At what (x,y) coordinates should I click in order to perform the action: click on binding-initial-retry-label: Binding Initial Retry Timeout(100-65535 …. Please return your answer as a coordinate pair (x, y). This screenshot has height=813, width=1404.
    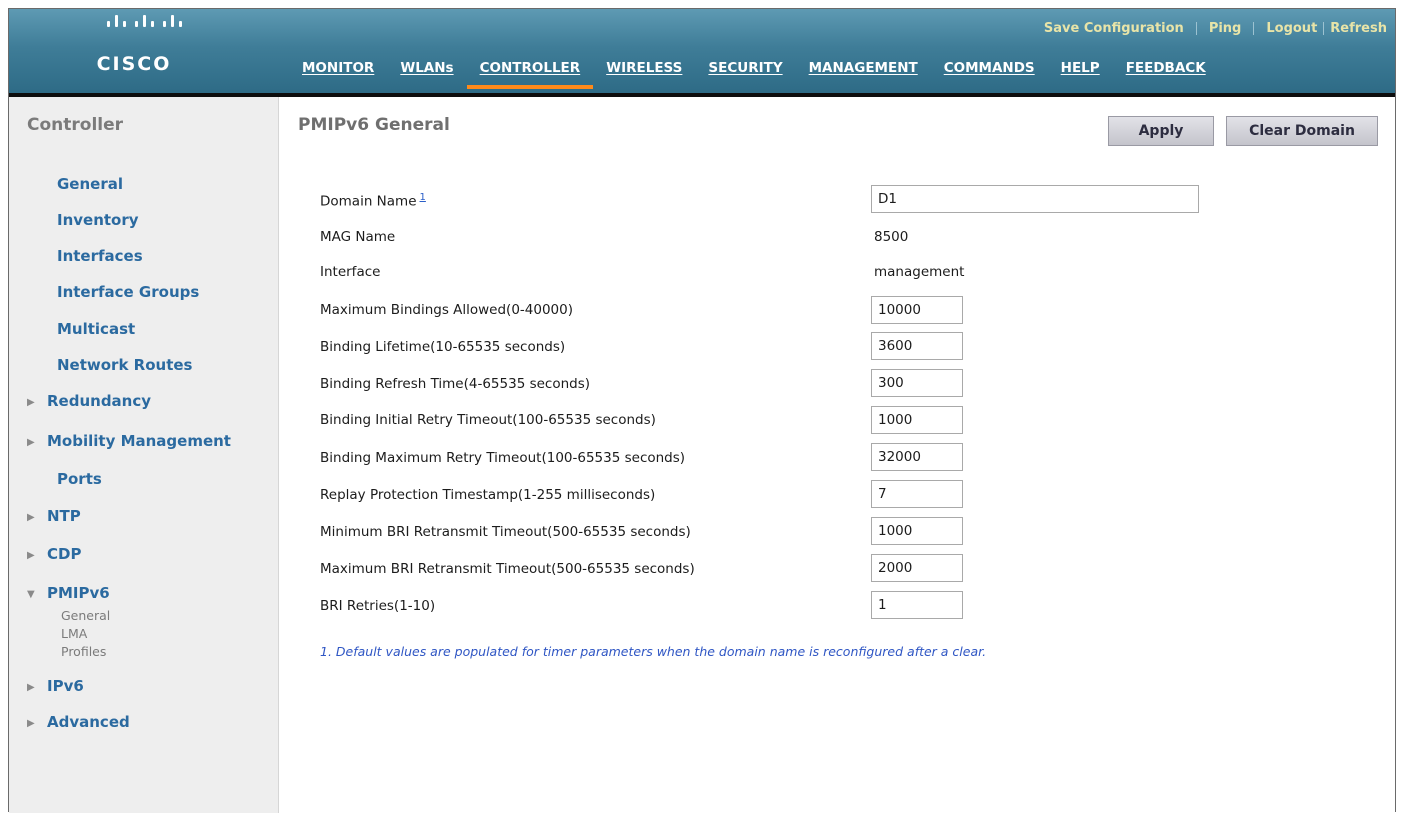
    Looking at the image, I should click on (488, 420).